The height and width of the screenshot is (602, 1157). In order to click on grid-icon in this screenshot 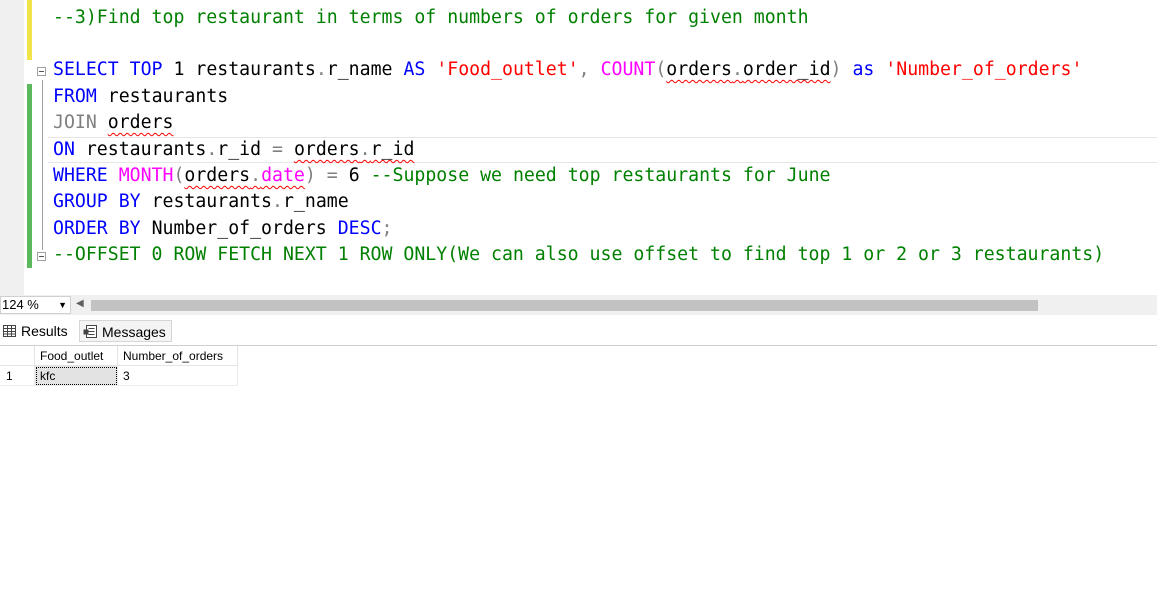, I will do `click(9, 332)`.